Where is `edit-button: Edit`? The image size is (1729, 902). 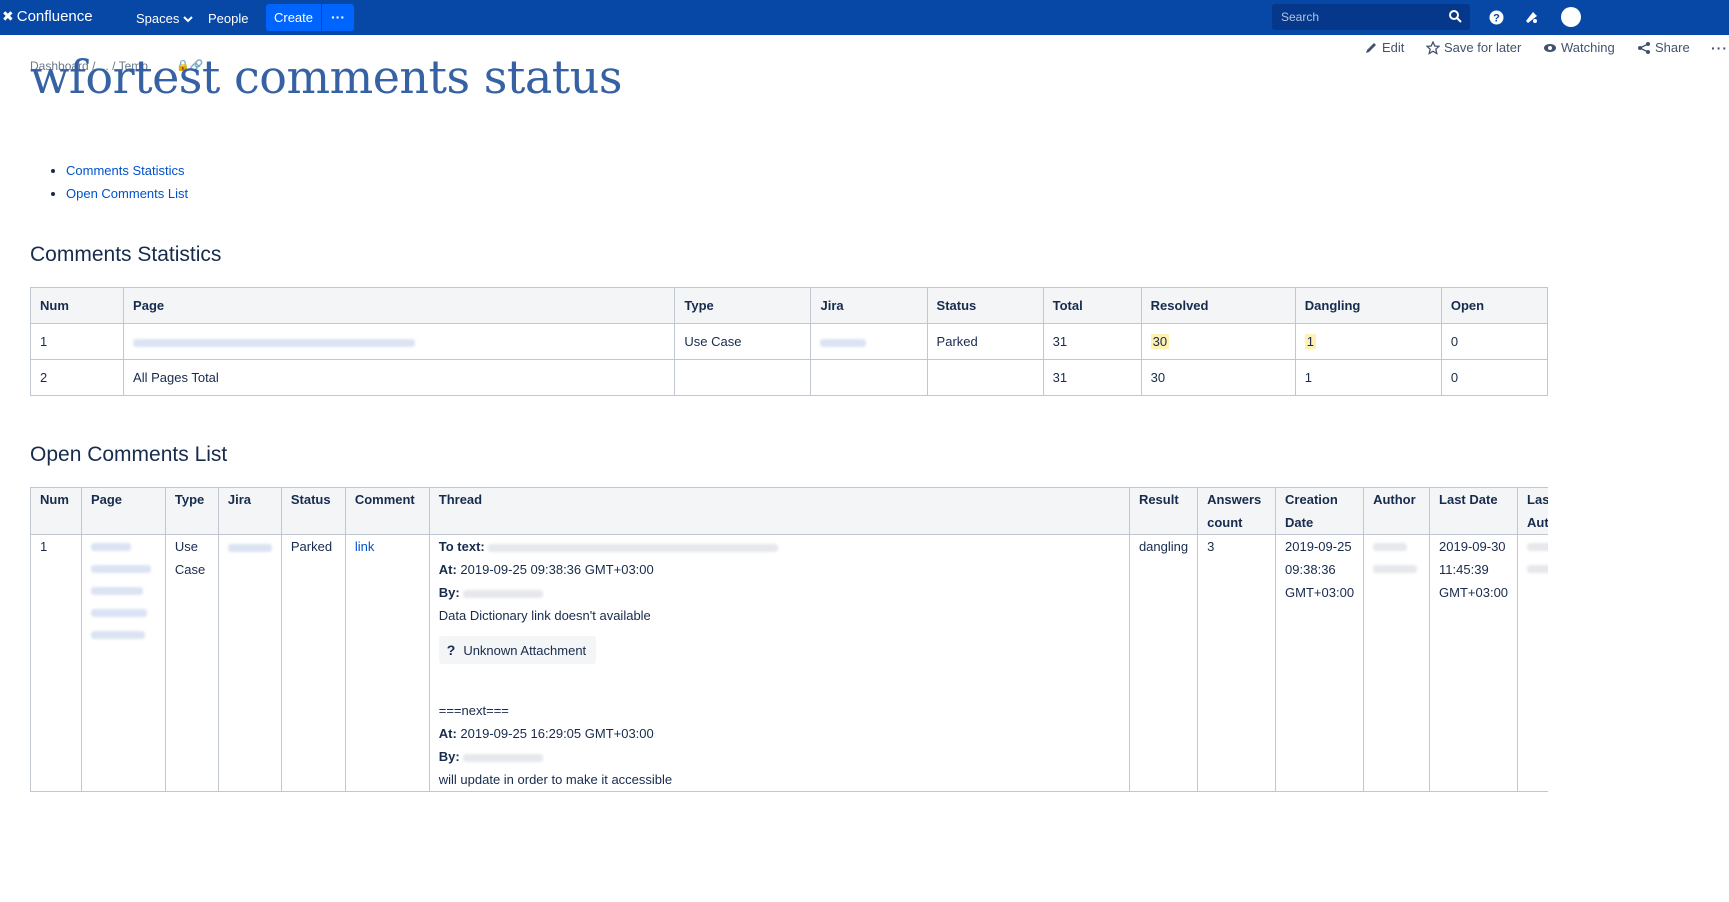
edit-button: Edit is located at coordinates (1384, 47).